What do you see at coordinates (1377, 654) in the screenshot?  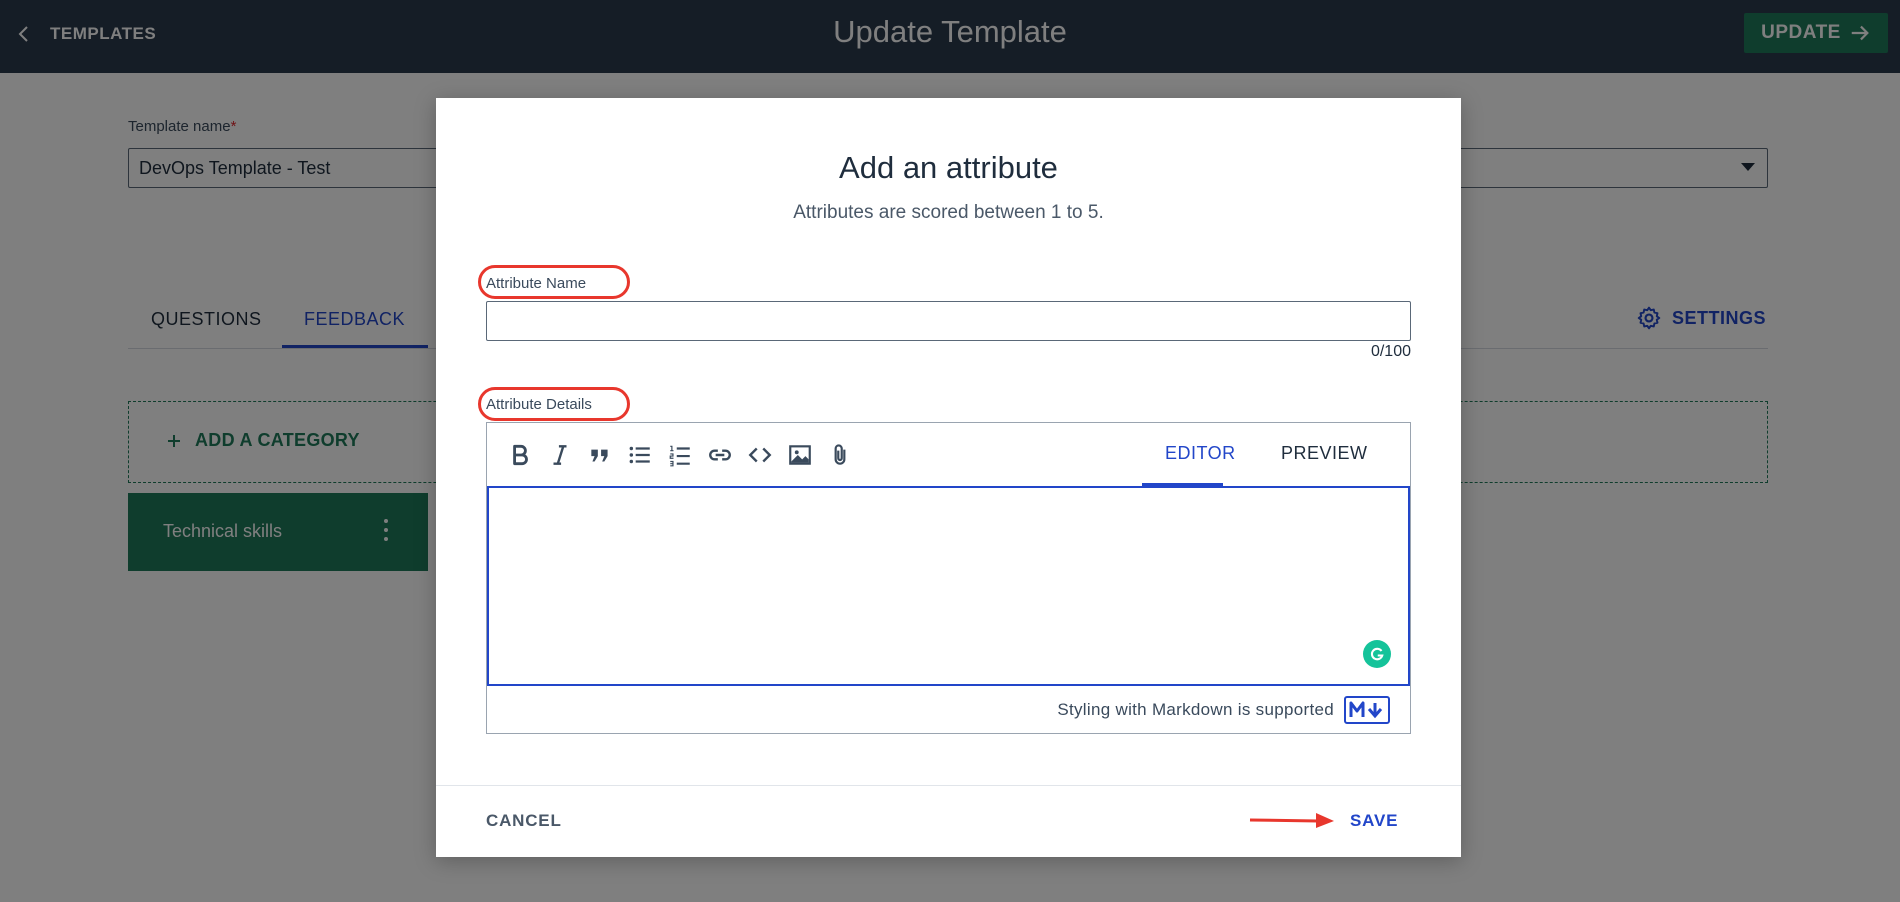 I see `grammarly-icon` at bounding box center [1377, 654].